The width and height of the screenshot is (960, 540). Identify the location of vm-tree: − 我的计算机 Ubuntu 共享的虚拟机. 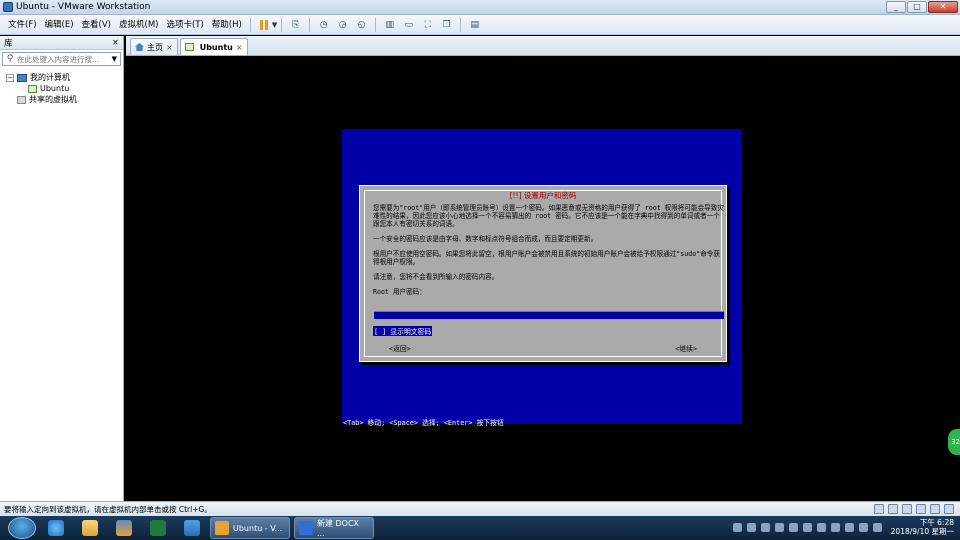
(61, 88).